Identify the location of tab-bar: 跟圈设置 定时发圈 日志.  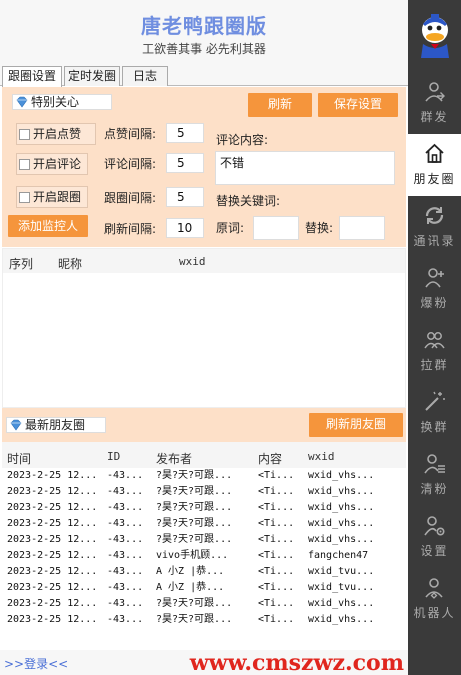
(204, 76).